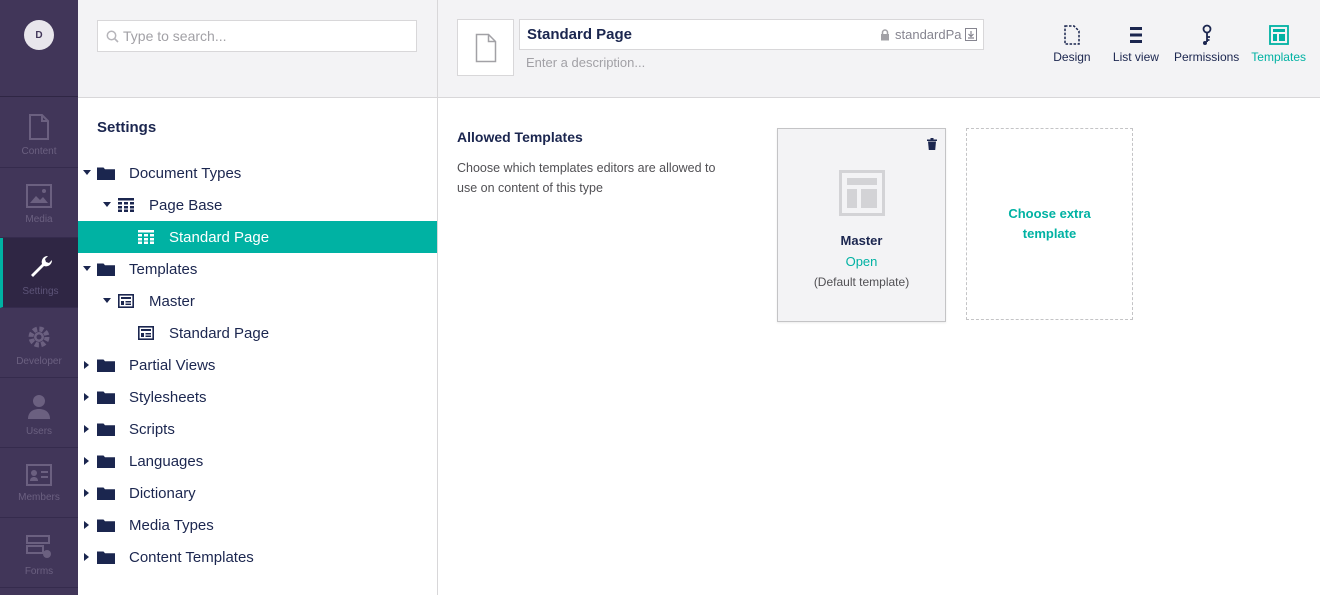 Image resolution: width=1320 pixels, height=595 pixels. I want to click on tree-node: Dictionary, so click(257, 493).